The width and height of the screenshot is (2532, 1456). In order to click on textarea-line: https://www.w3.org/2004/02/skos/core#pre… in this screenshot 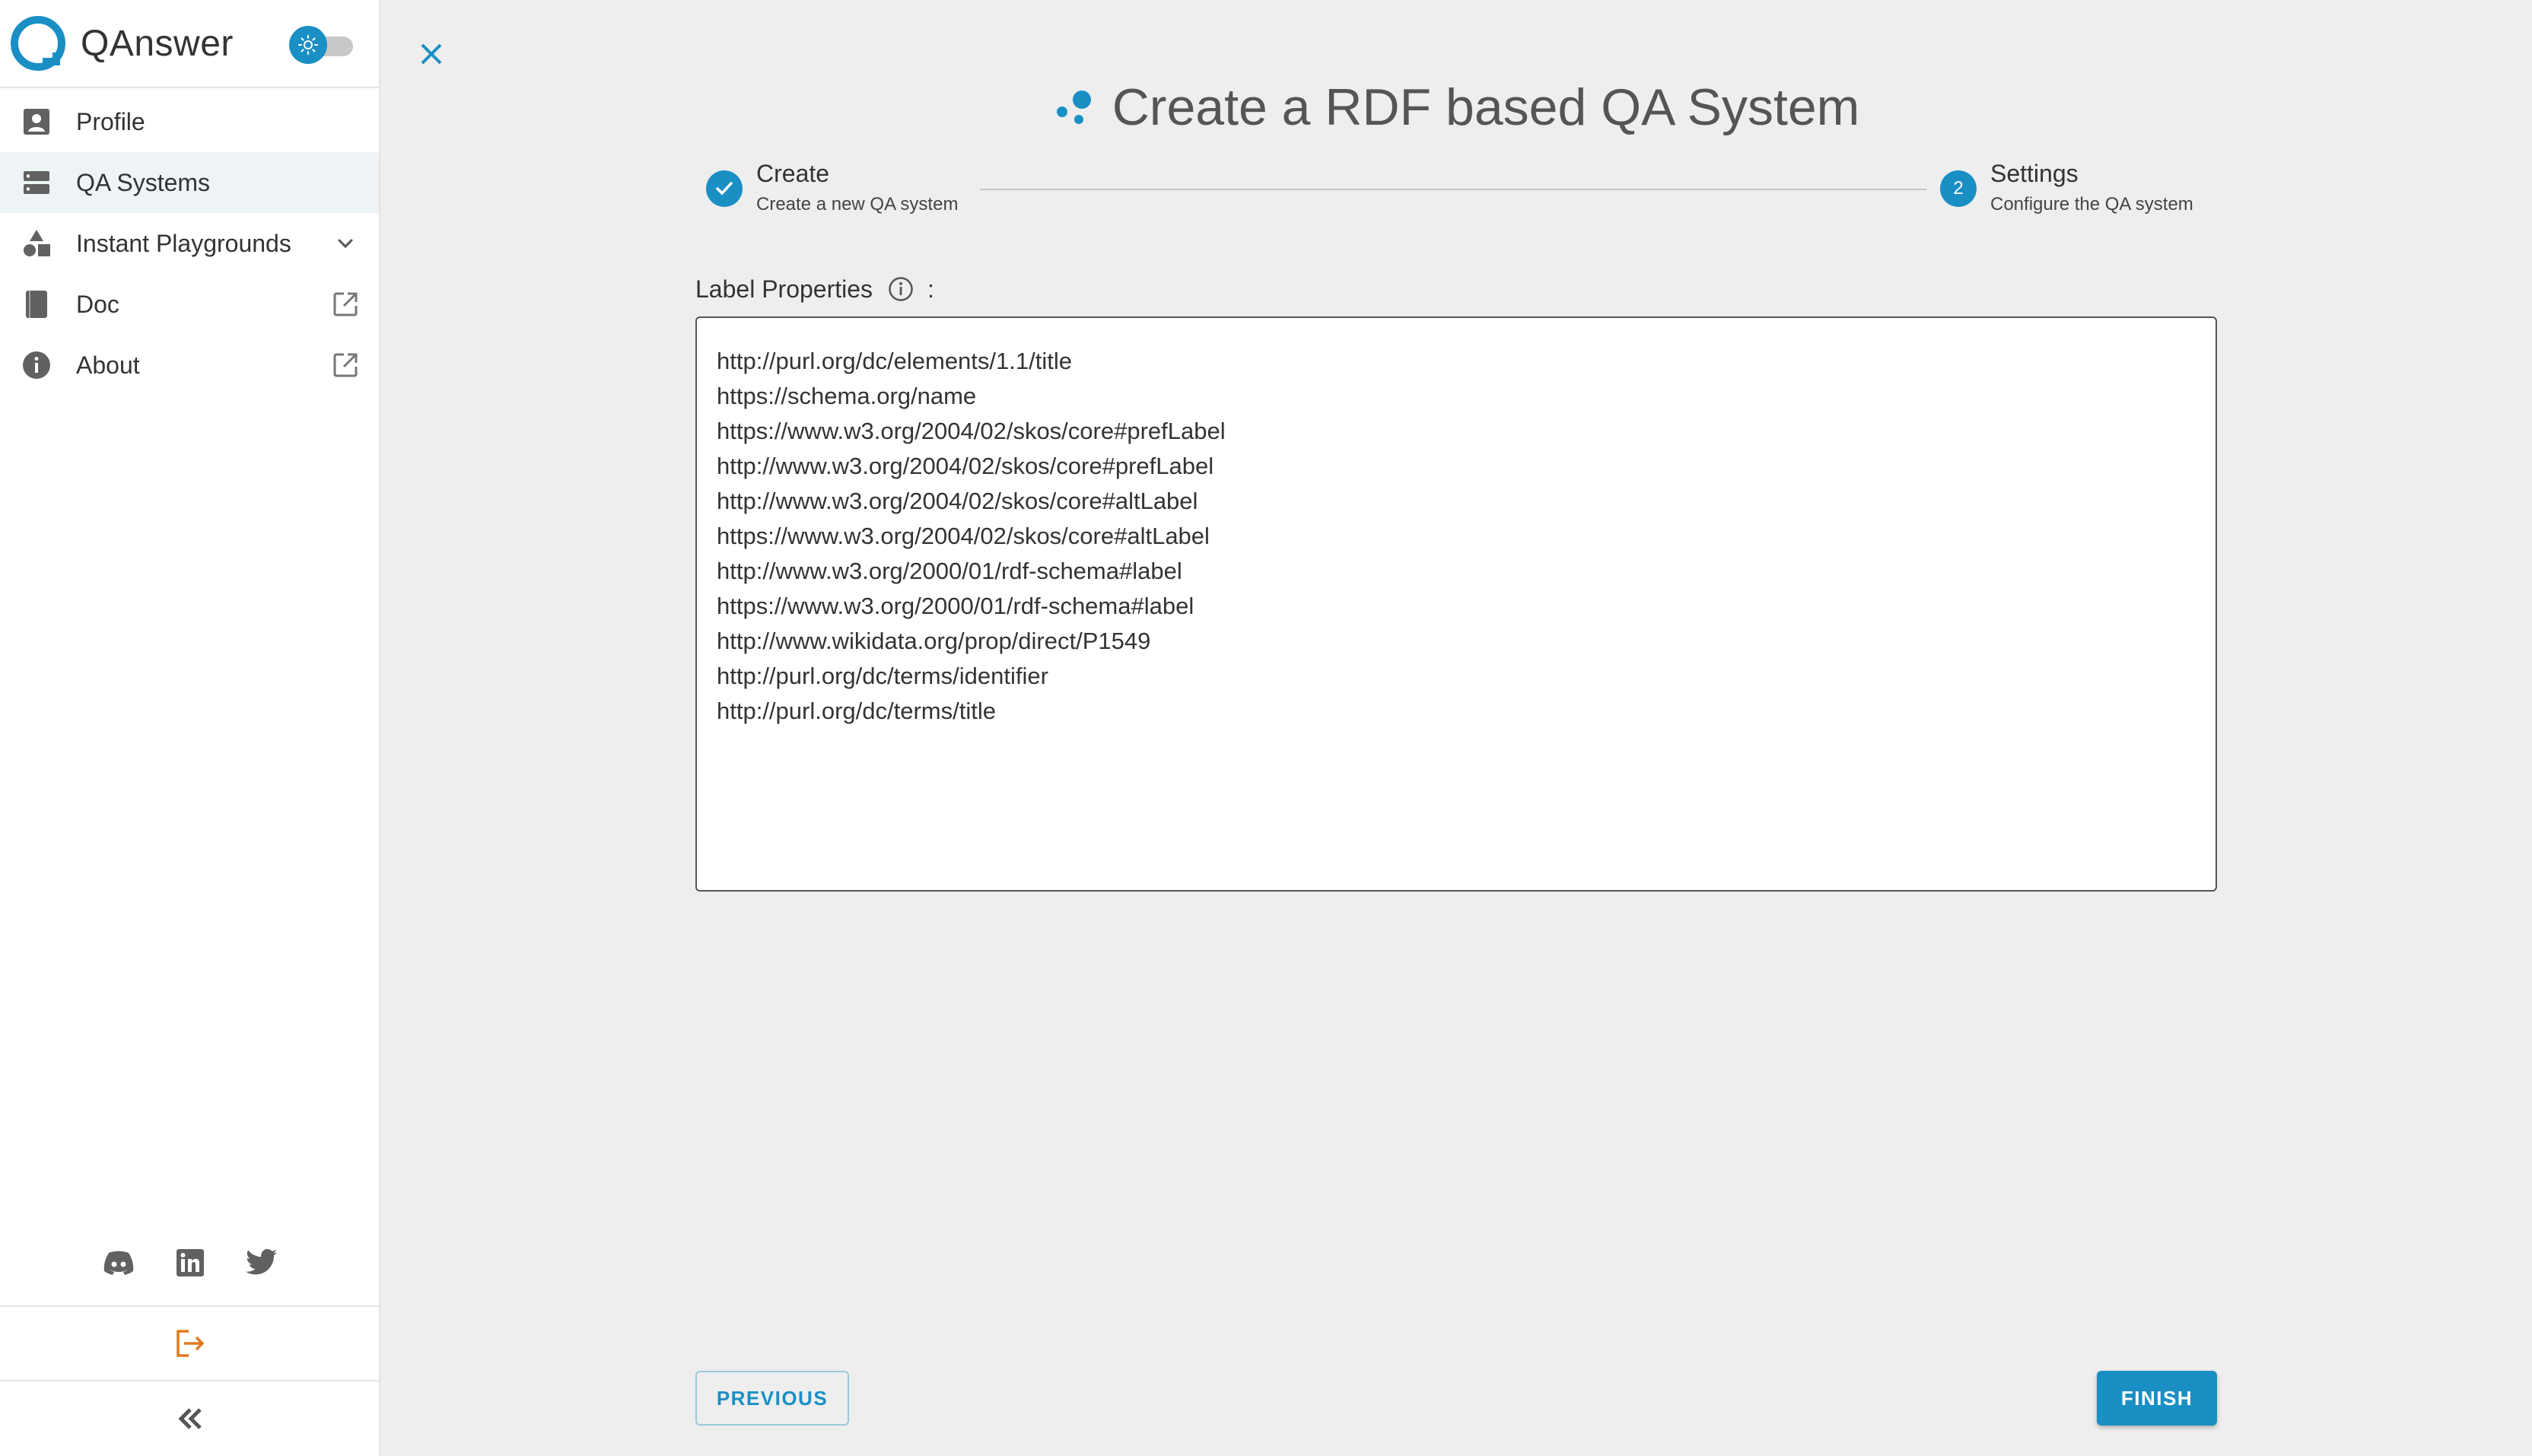, I will do `click(972, 431)`.